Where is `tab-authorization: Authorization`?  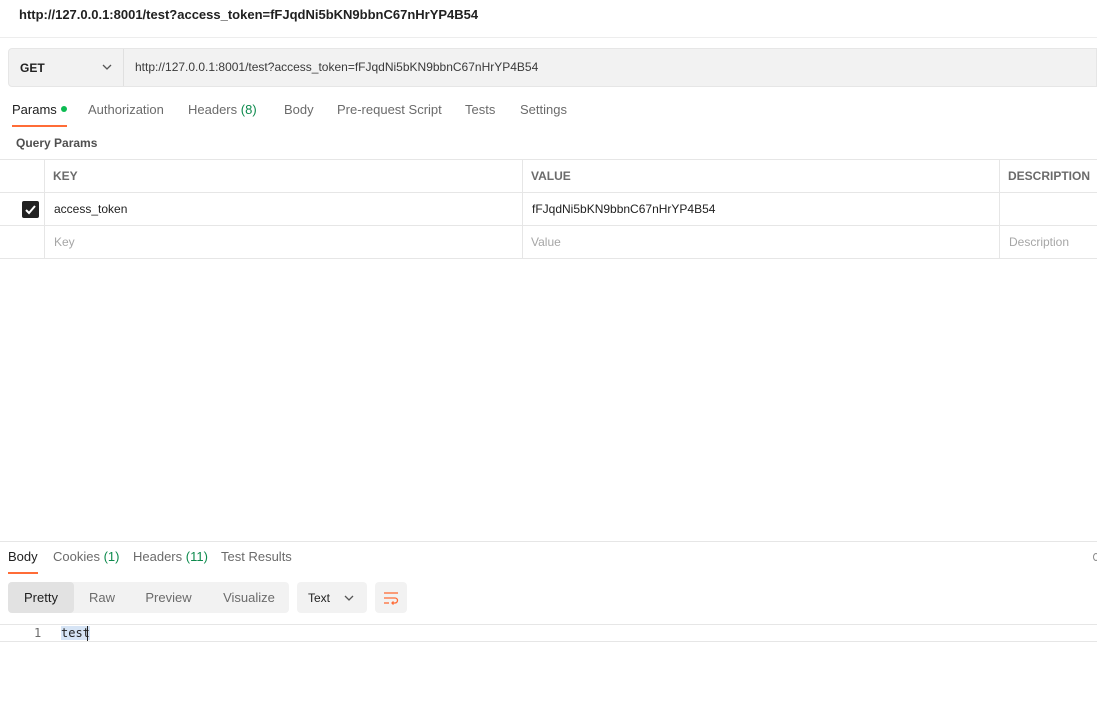
tab-authorization: Authorization is located at coordinates (126, 114).